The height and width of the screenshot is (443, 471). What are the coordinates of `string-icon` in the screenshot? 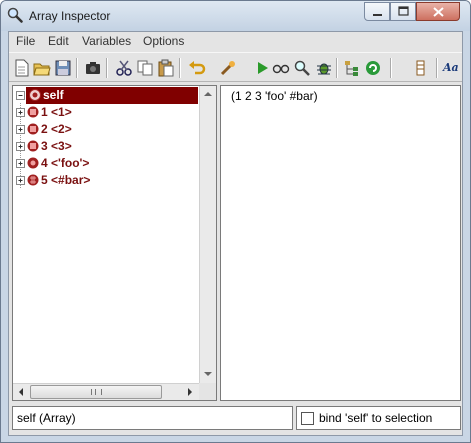 It's located at (33, 163).